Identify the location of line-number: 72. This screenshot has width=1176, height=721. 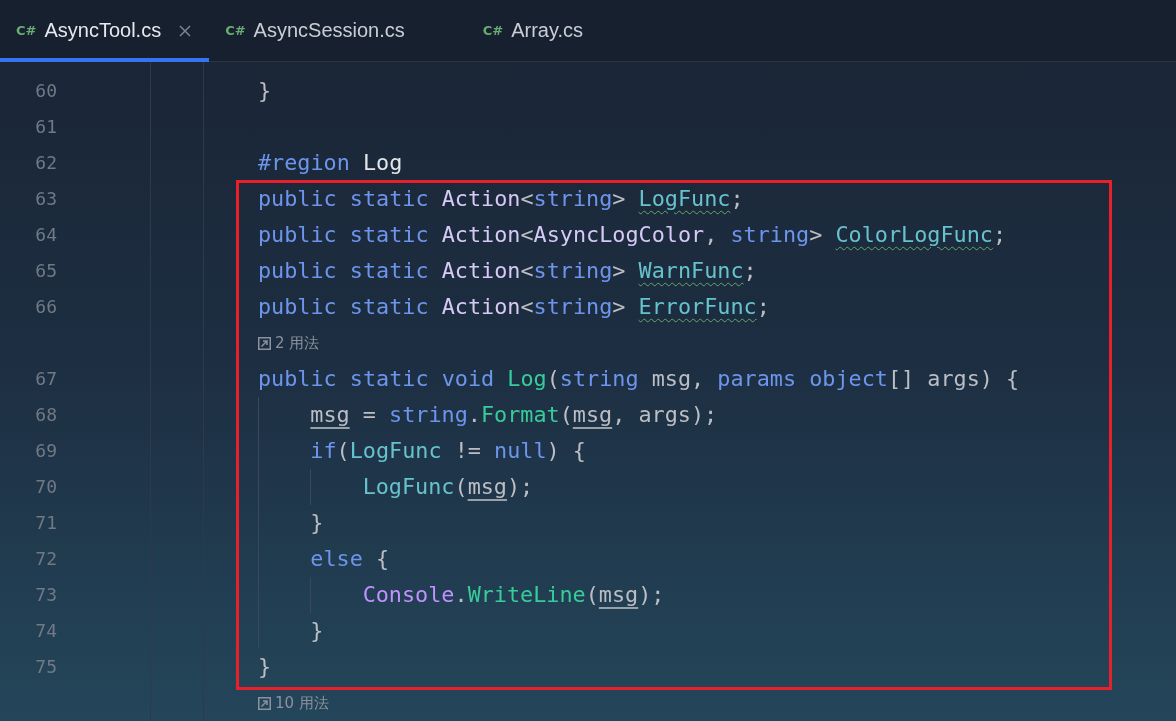
(75, 559).